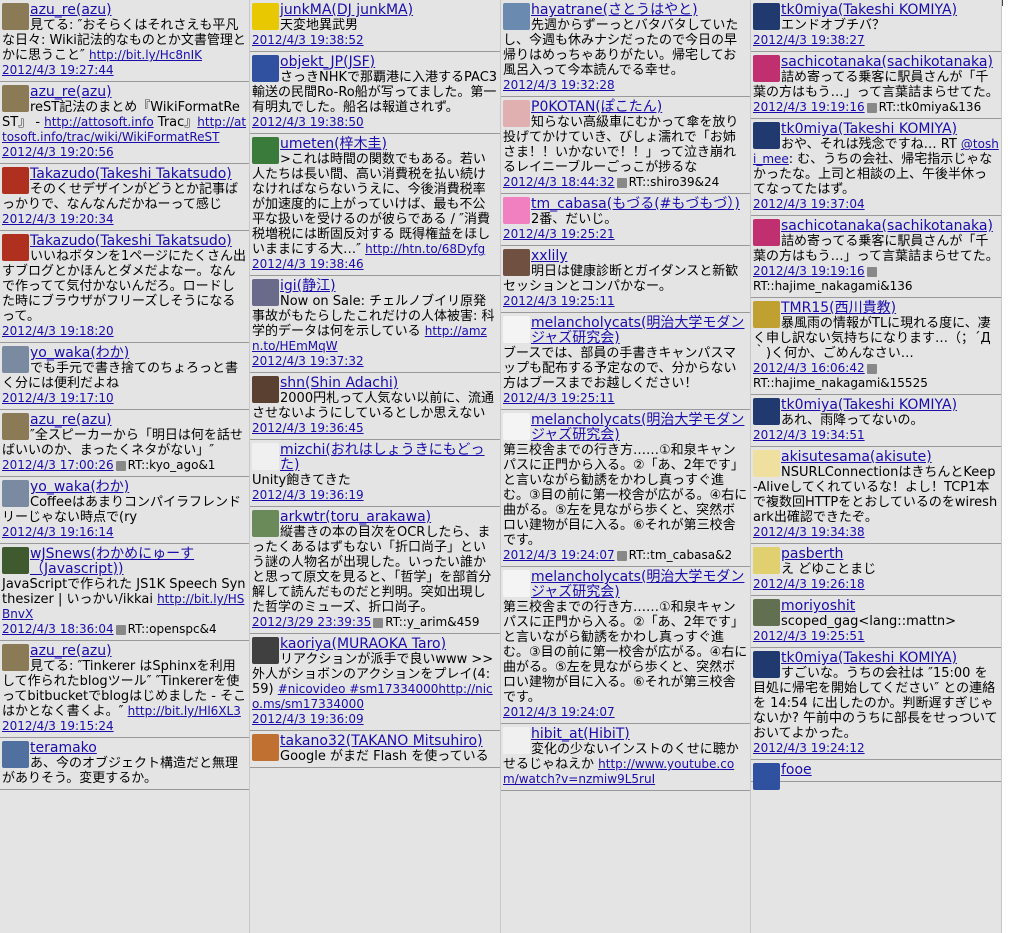 This screenshot has width=1014, height=933. Describe the element at coordinates (809, 748) in the screenshot. I see `timestamp-link: 2012/4/3 19:24:12` at that location.